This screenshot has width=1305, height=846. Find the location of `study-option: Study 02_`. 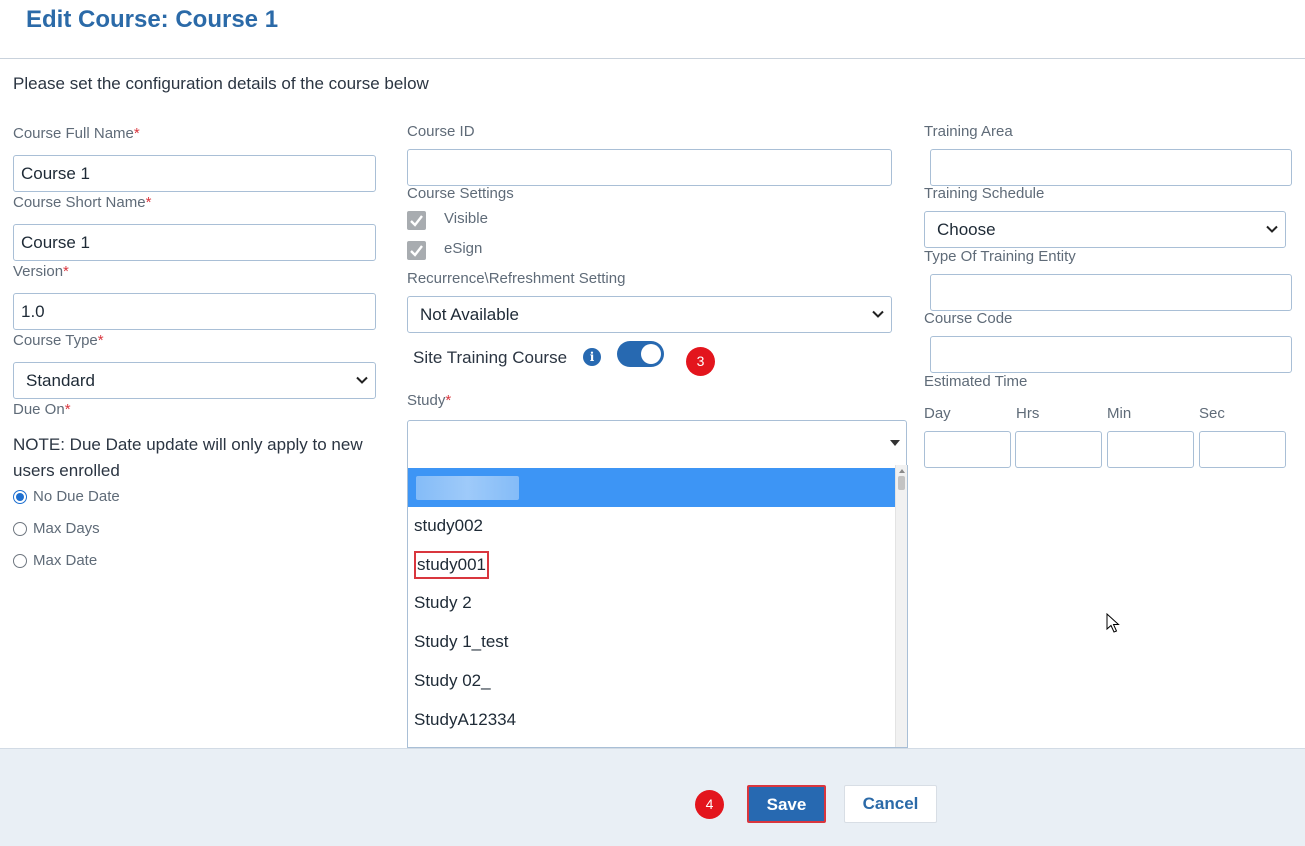

study-option: Study 02_ is located at coordinates (652, 680).